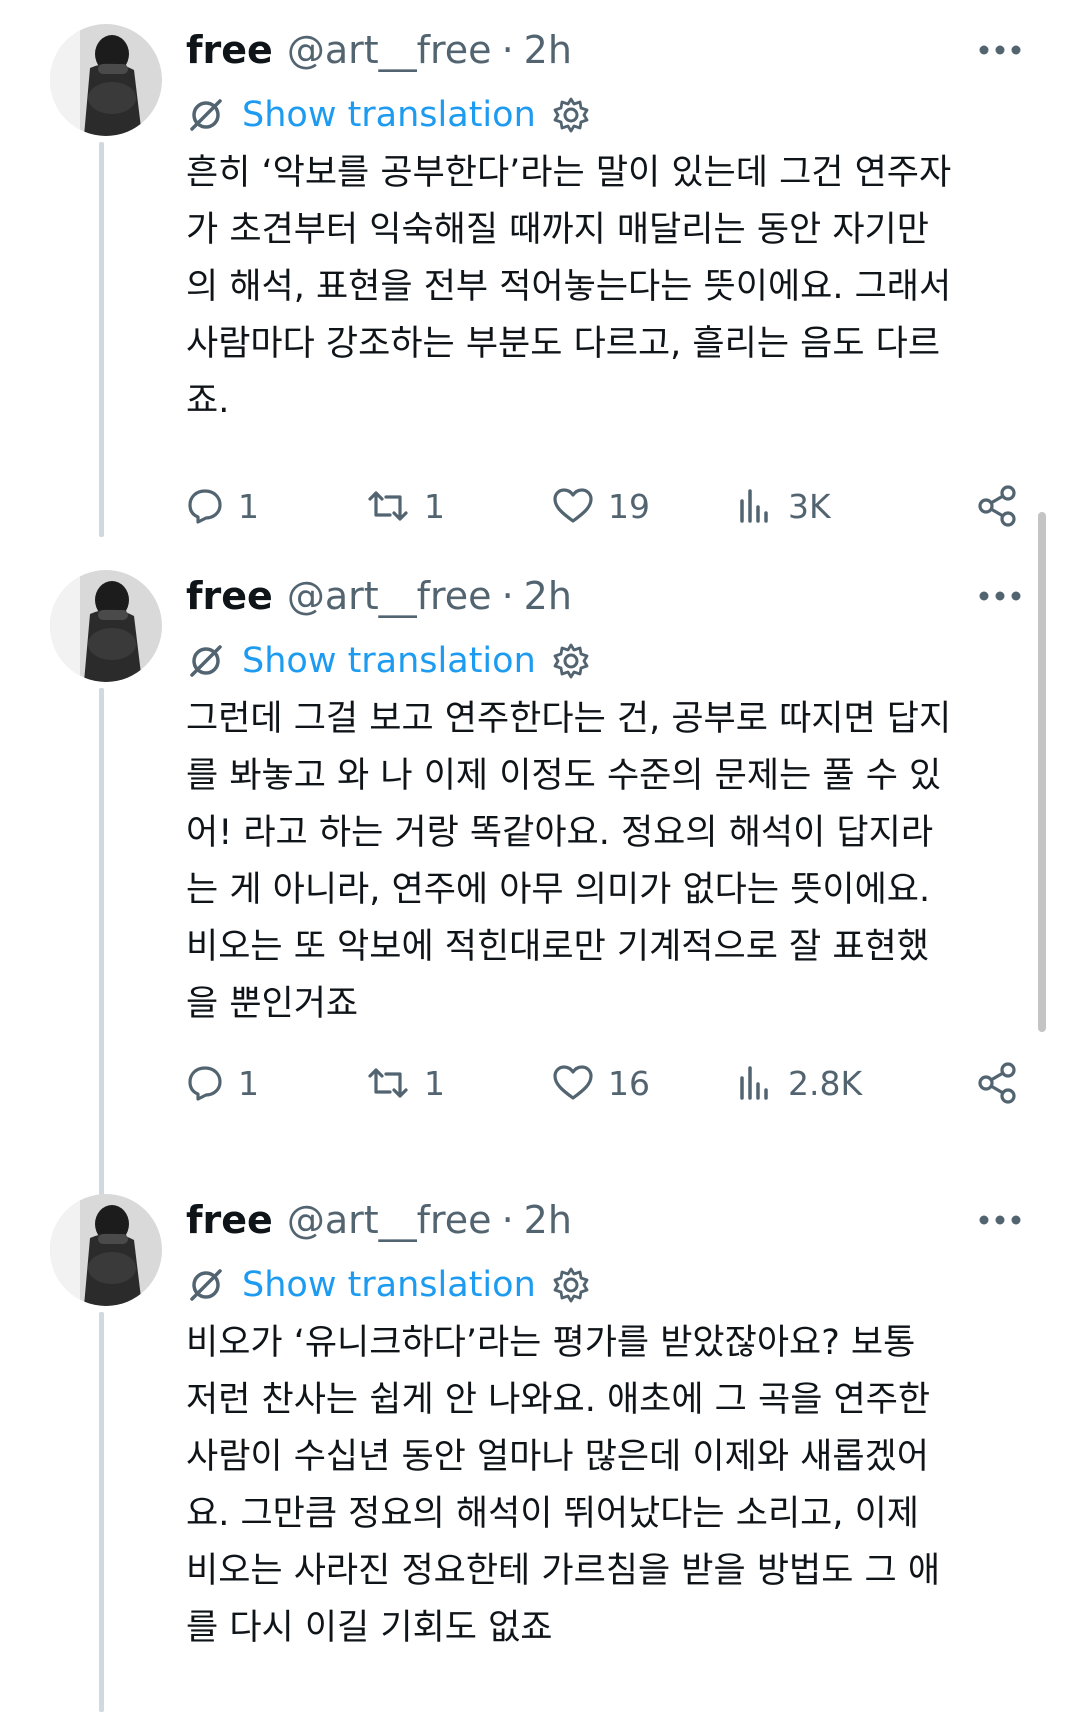 The height and width of the screenshot is (1712, 1080). Describe the element at coordinates (558, 1400) in the screenshot. I see `tweet-text-line: 저런 찬사는 쉽게 안 나와요. 애초에 그 곡을 연주한` at that location.